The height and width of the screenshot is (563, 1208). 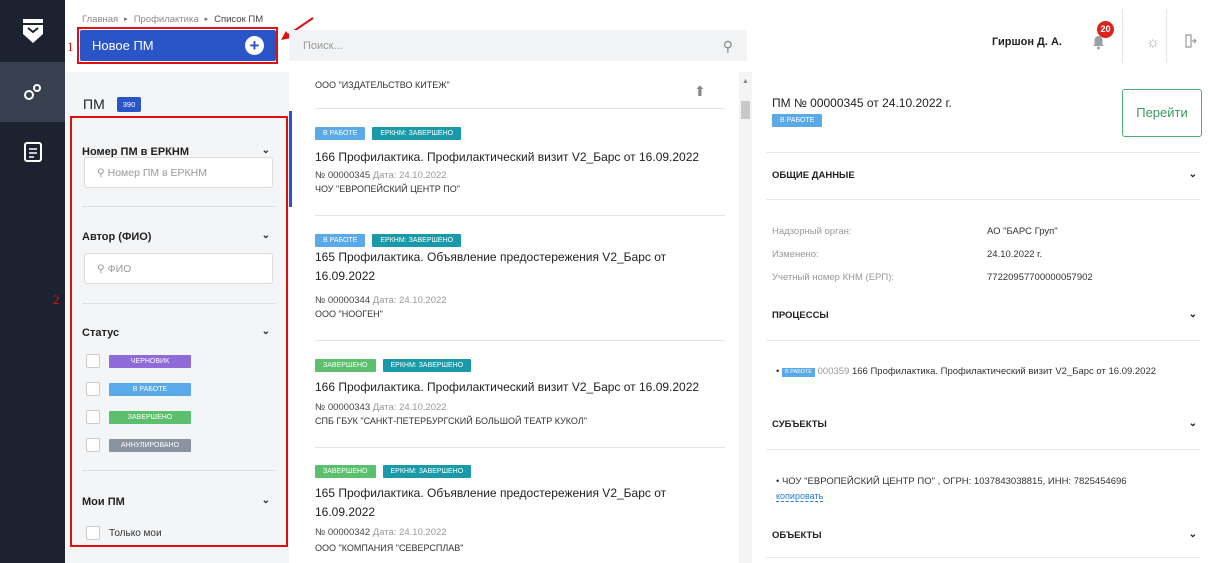 I want to click on list-item-number: № 00000343, so click(x=343, y=407).